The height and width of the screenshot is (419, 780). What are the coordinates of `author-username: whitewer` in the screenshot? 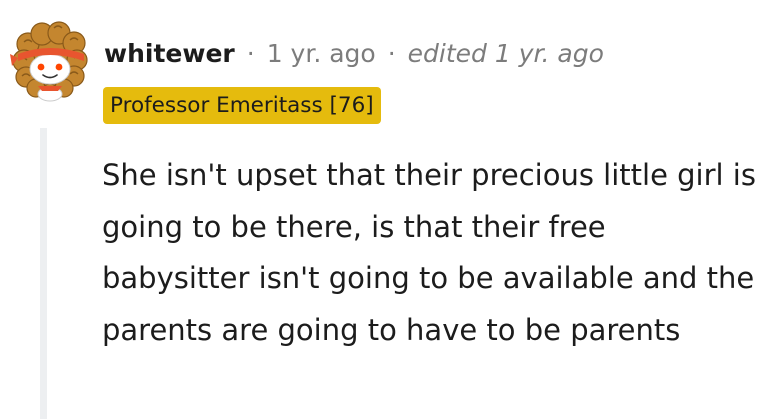 It's located at (169, 54).